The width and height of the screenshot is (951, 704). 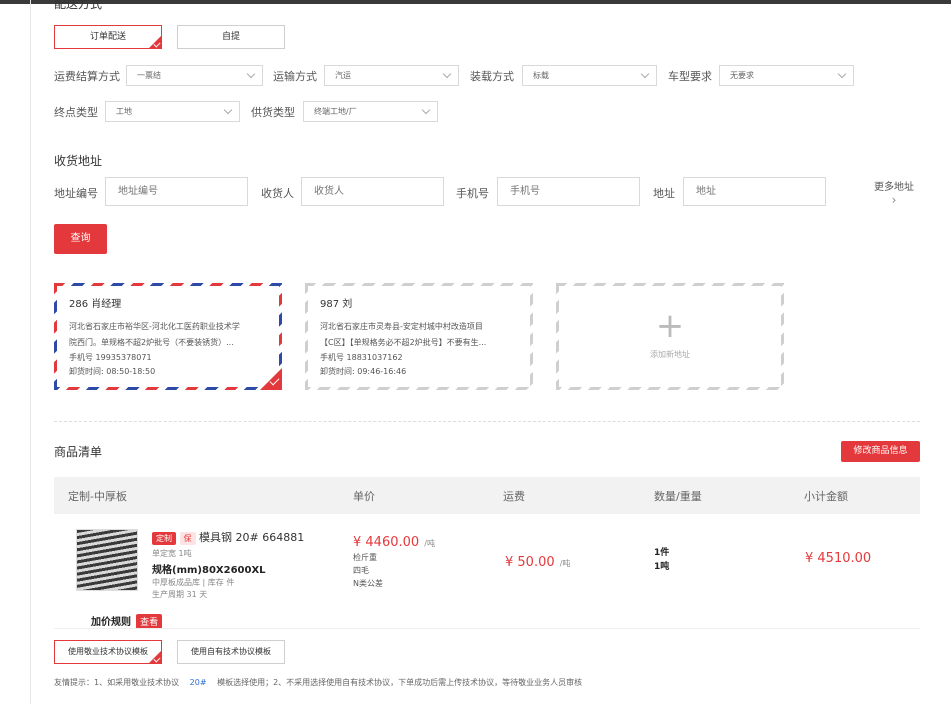 I want to click on loading-mode-label: 装载方式, so click(x=492, y=76).